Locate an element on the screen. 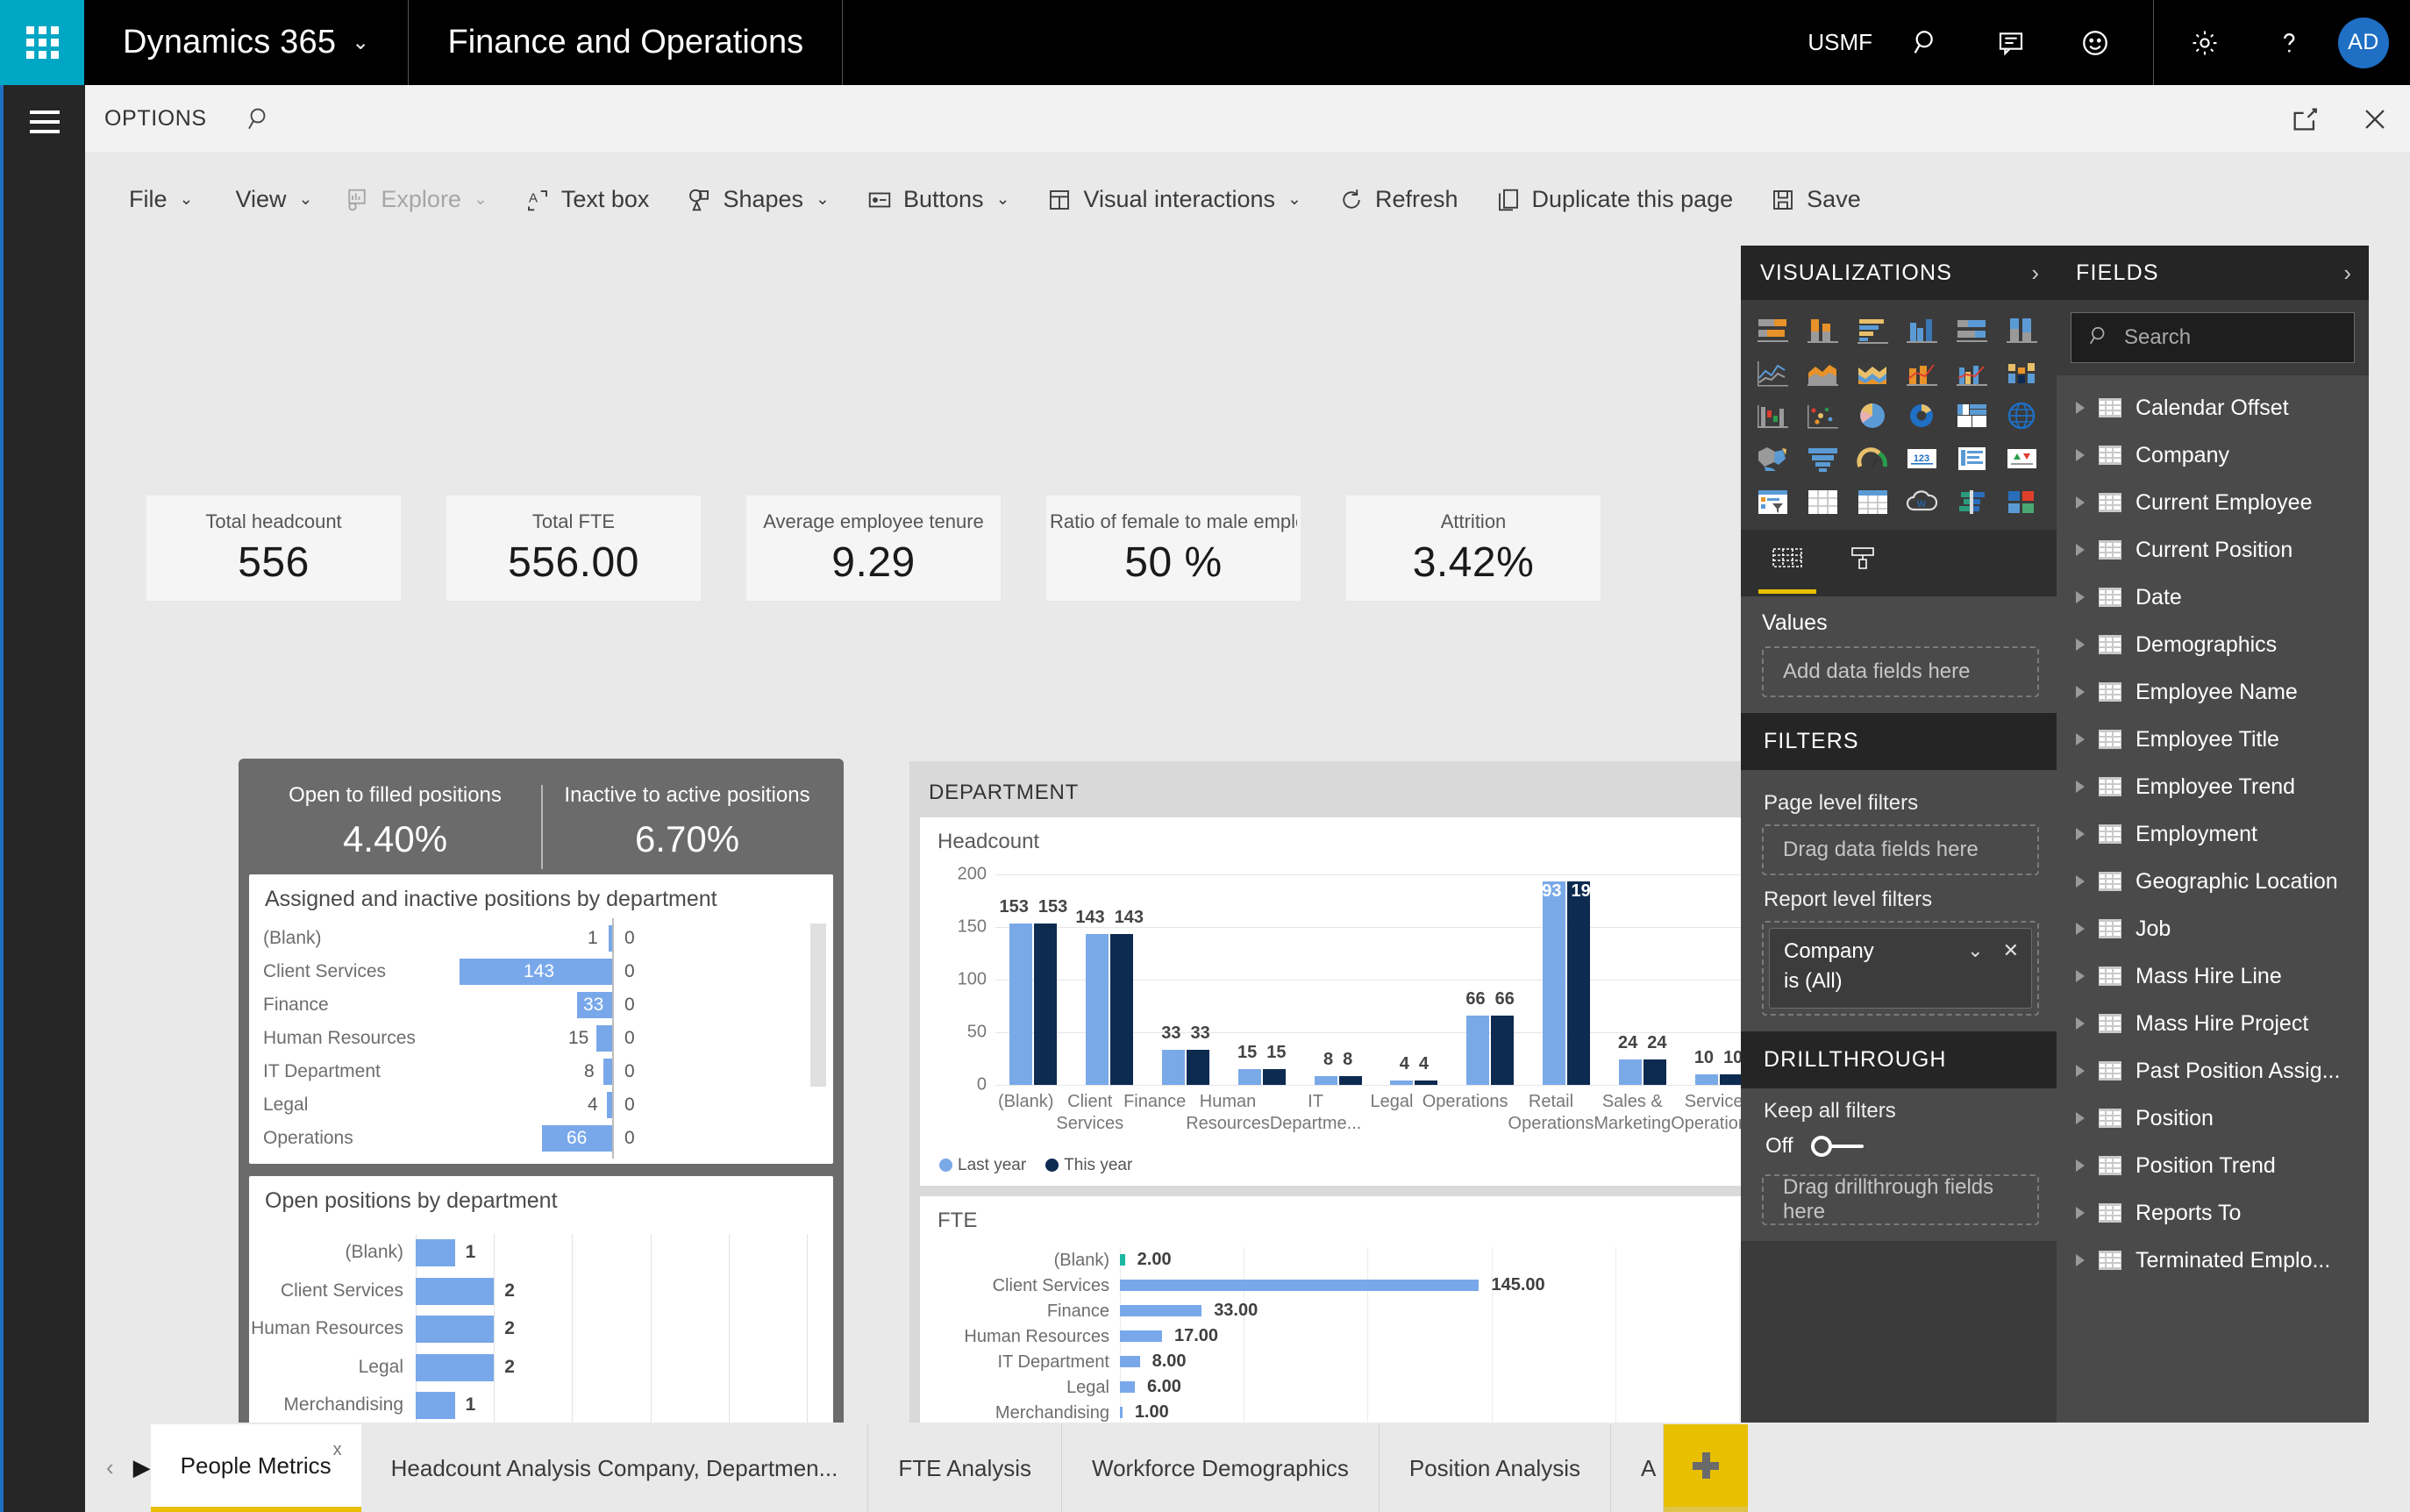 Image resolution: width=2410 pixels, height=1512 pixels. gear-icon is located at coordinates (2205, 42).